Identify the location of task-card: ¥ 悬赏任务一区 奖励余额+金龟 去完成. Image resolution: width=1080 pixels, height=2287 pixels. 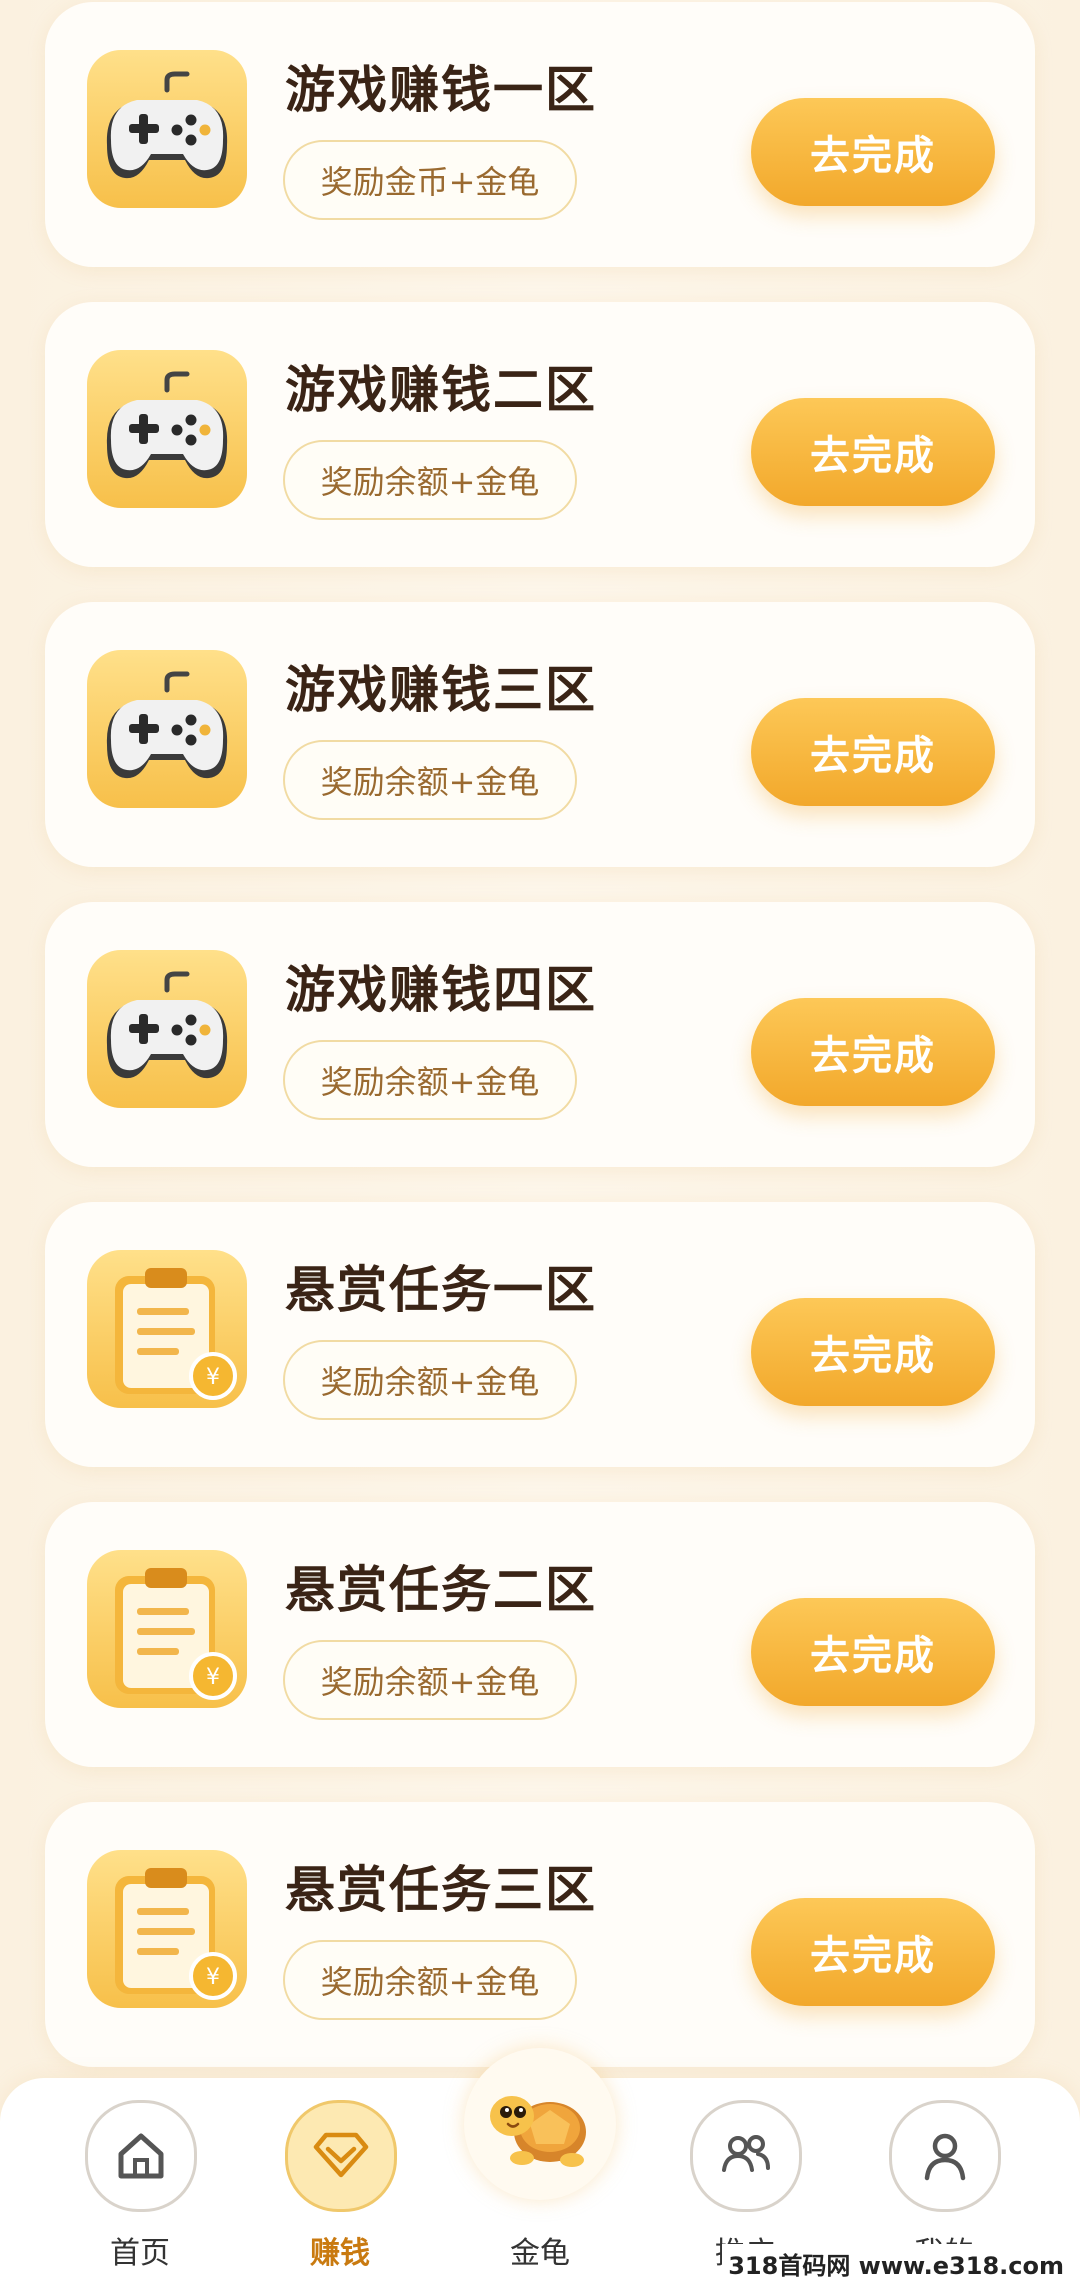
(540, 1334).